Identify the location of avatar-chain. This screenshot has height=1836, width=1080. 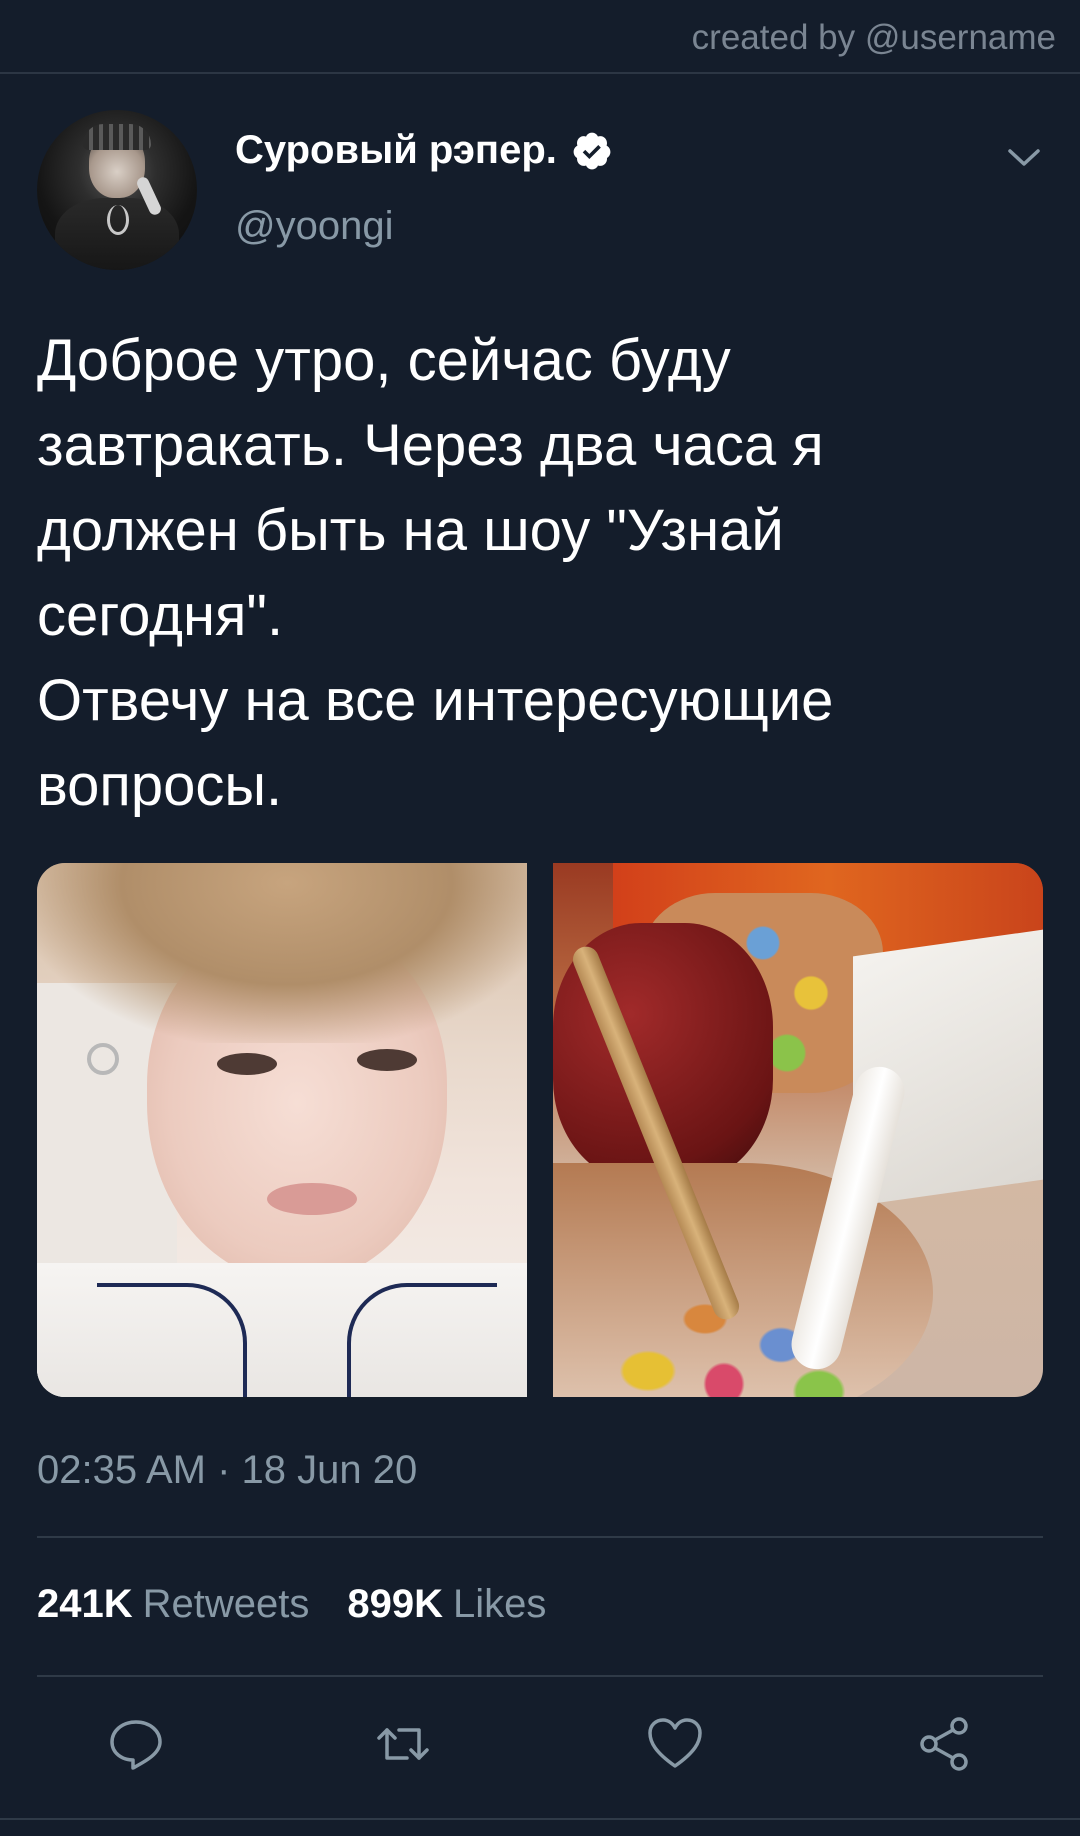
(118, 220).